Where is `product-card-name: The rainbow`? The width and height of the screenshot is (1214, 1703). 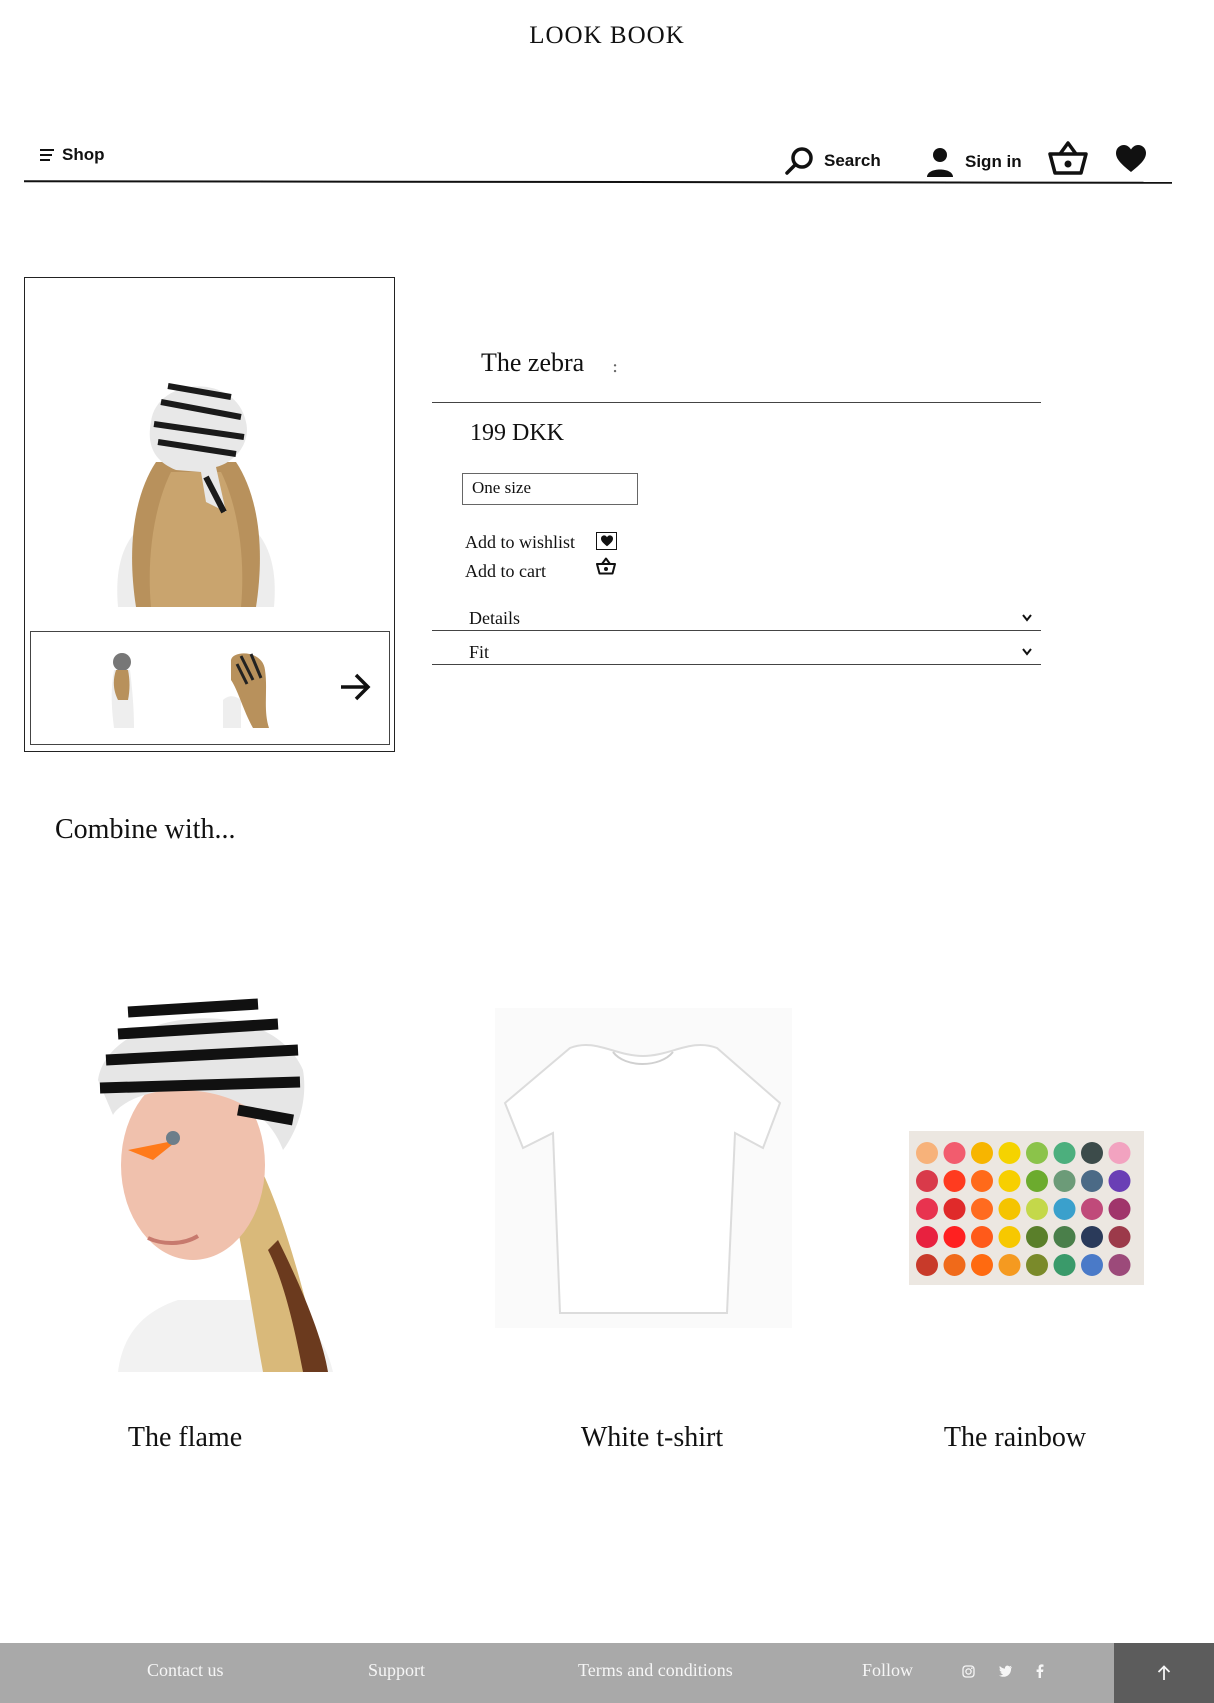
product-card-name: The rainbow is located at coordinates (1015, 1438).